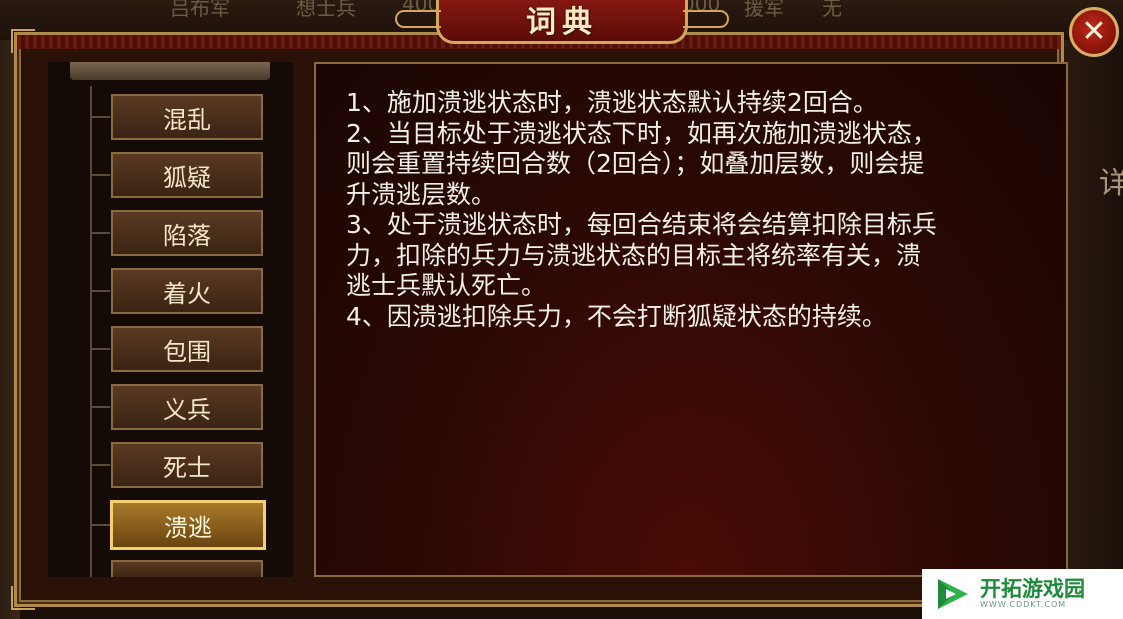  What do you see at coordinates (187, 351) in the screenshot?
I see `term-item-label: 包围` at bounding box center [187, 351].